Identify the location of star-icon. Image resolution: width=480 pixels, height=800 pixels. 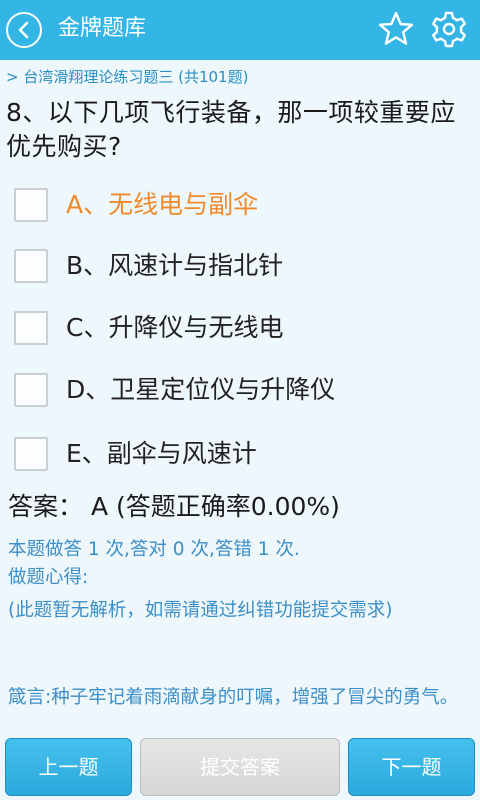
(396, 29).